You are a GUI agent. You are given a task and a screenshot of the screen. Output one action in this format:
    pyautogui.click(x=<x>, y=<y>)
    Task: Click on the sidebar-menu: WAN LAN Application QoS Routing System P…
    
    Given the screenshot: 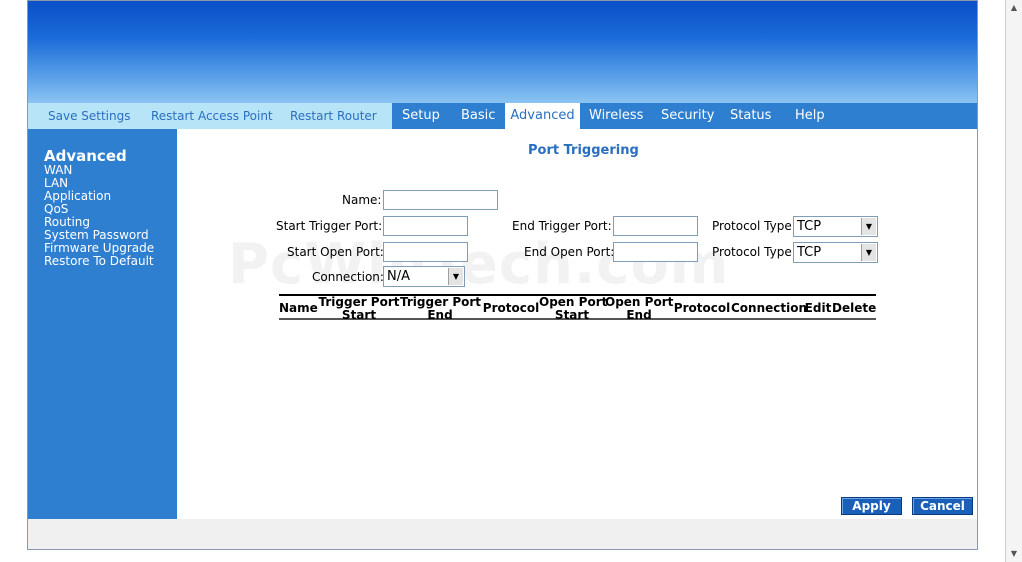 What is the action you would take?
    pyautogui.click(x=99, y=216)
    